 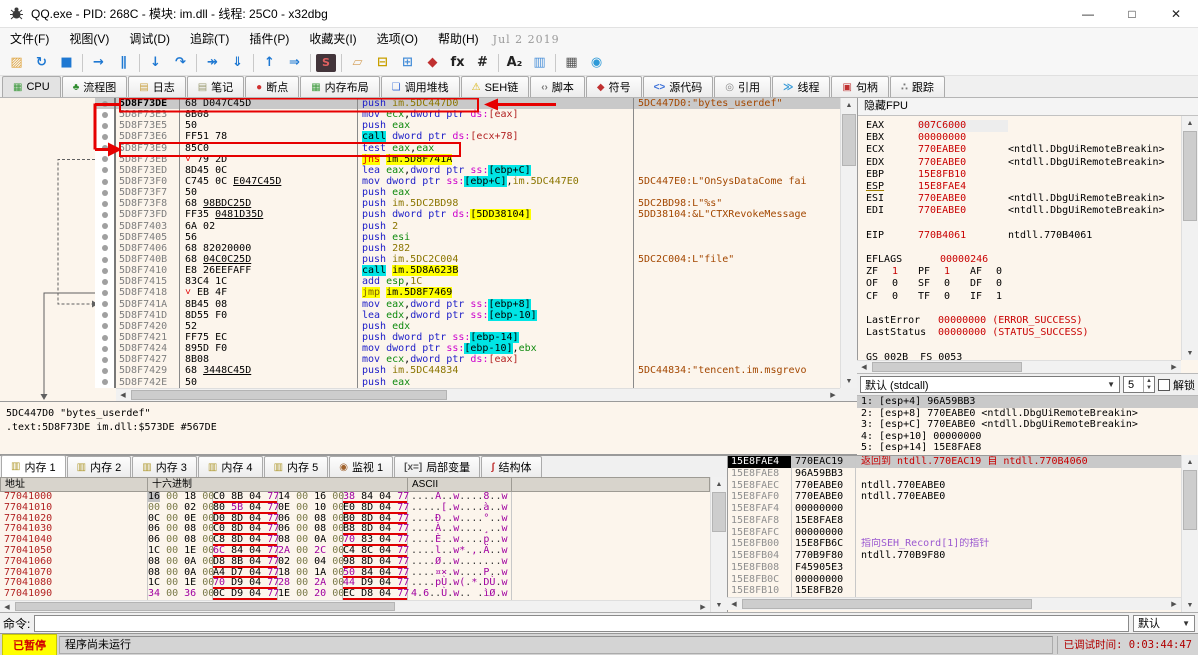 I want to click on call-argument-row: 1: [esp+4] 96A59BB3, so click(x=1027, y=402).